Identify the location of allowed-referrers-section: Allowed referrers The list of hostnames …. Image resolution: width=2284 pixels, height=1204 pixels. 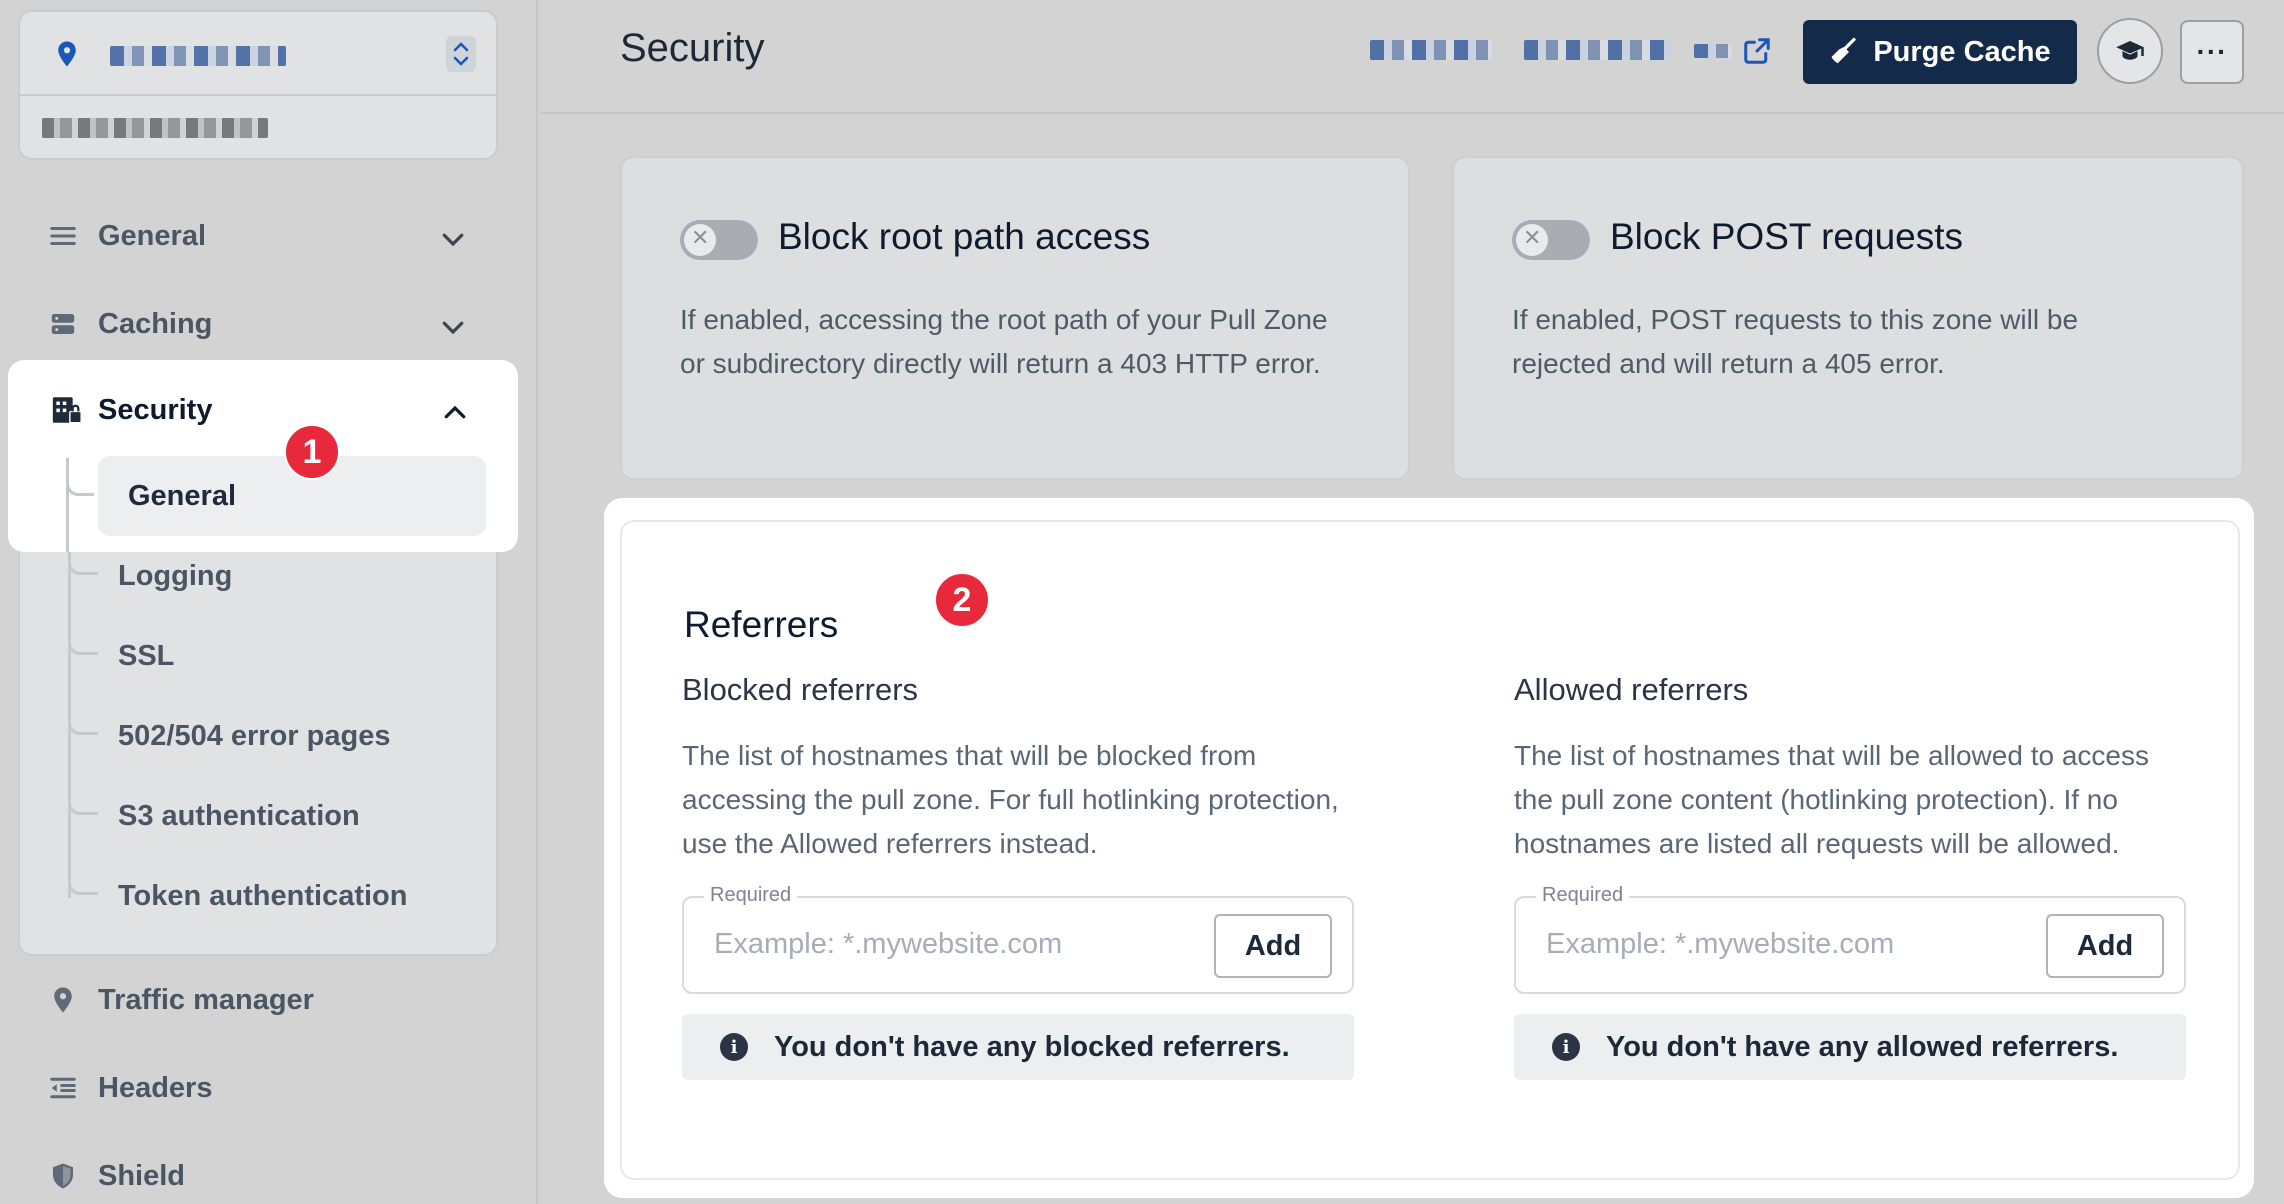
(1851, 876).